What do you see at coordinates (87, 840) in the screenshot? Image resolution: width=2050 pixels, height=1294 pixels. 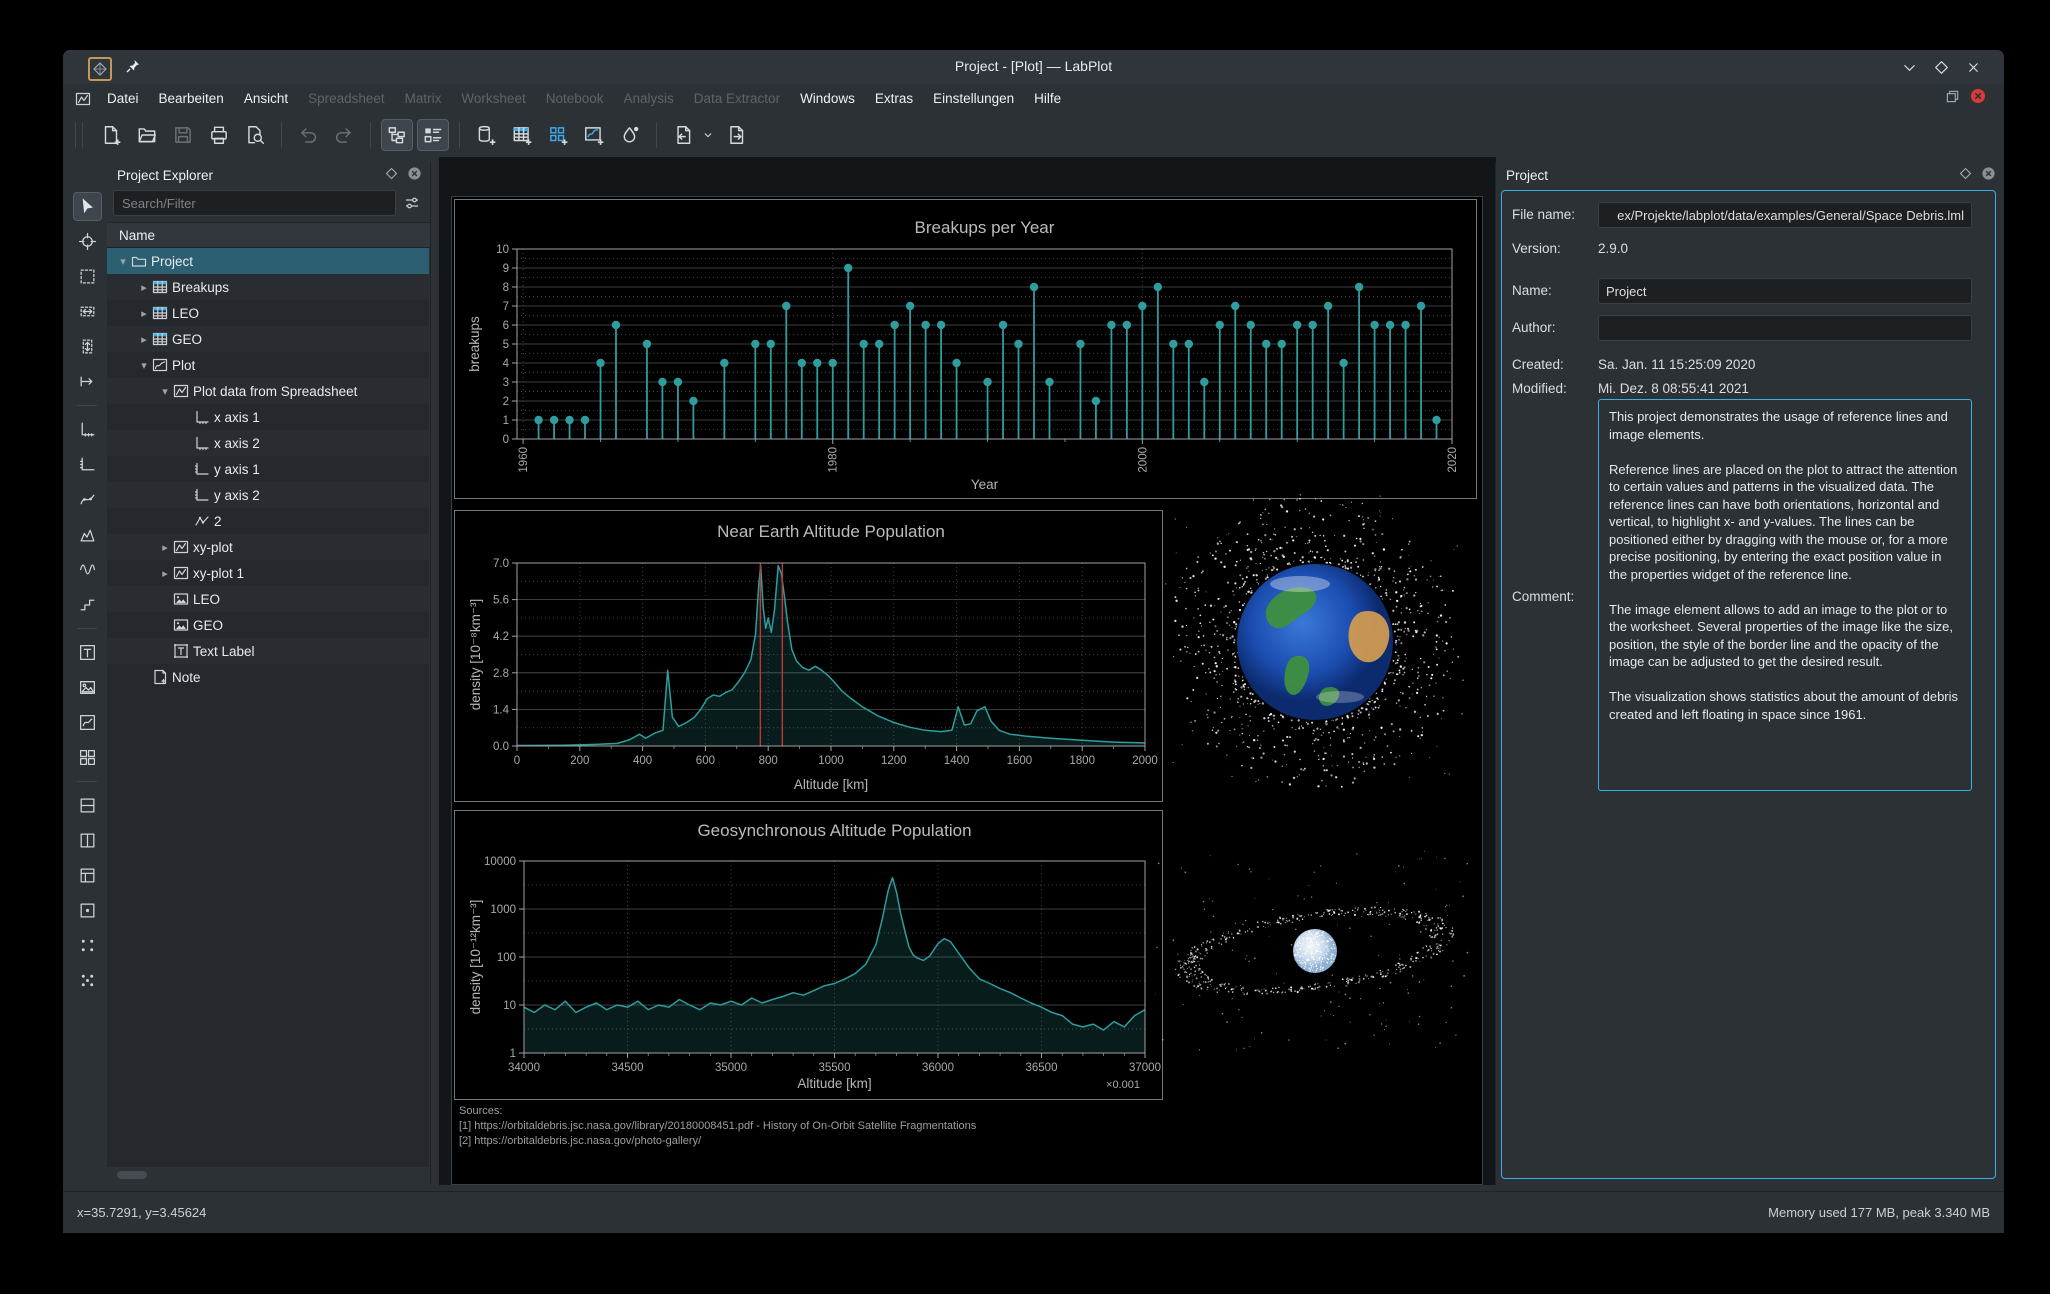 I see `layout-box-2-tool-button` at bounding box center [87, 840].